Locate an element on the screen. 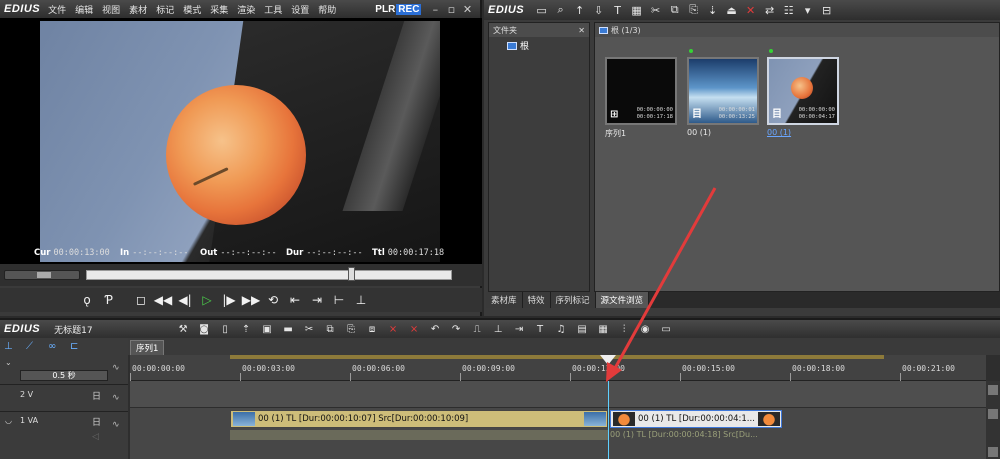 The height and width of the screenshot is (459, 1000). bin-clip-apple: 目 00:00:00:00 00:00:04:17 00 (1) is located at coordinates (803, 93).